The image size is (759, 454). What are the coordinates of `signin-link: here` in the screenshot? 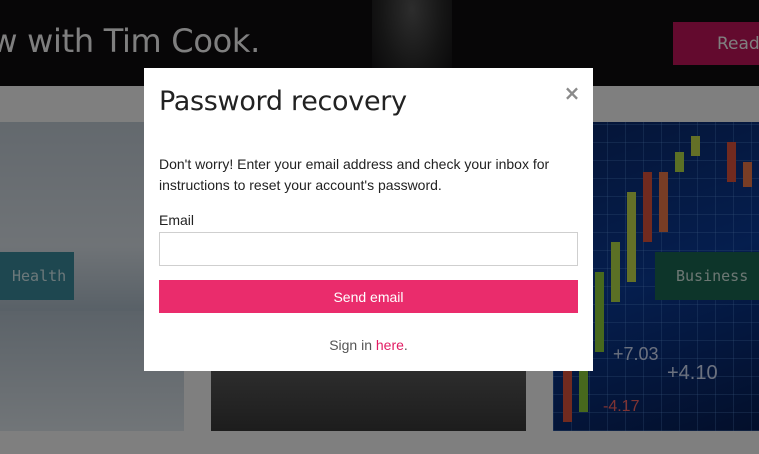 It's located at (390, 345).